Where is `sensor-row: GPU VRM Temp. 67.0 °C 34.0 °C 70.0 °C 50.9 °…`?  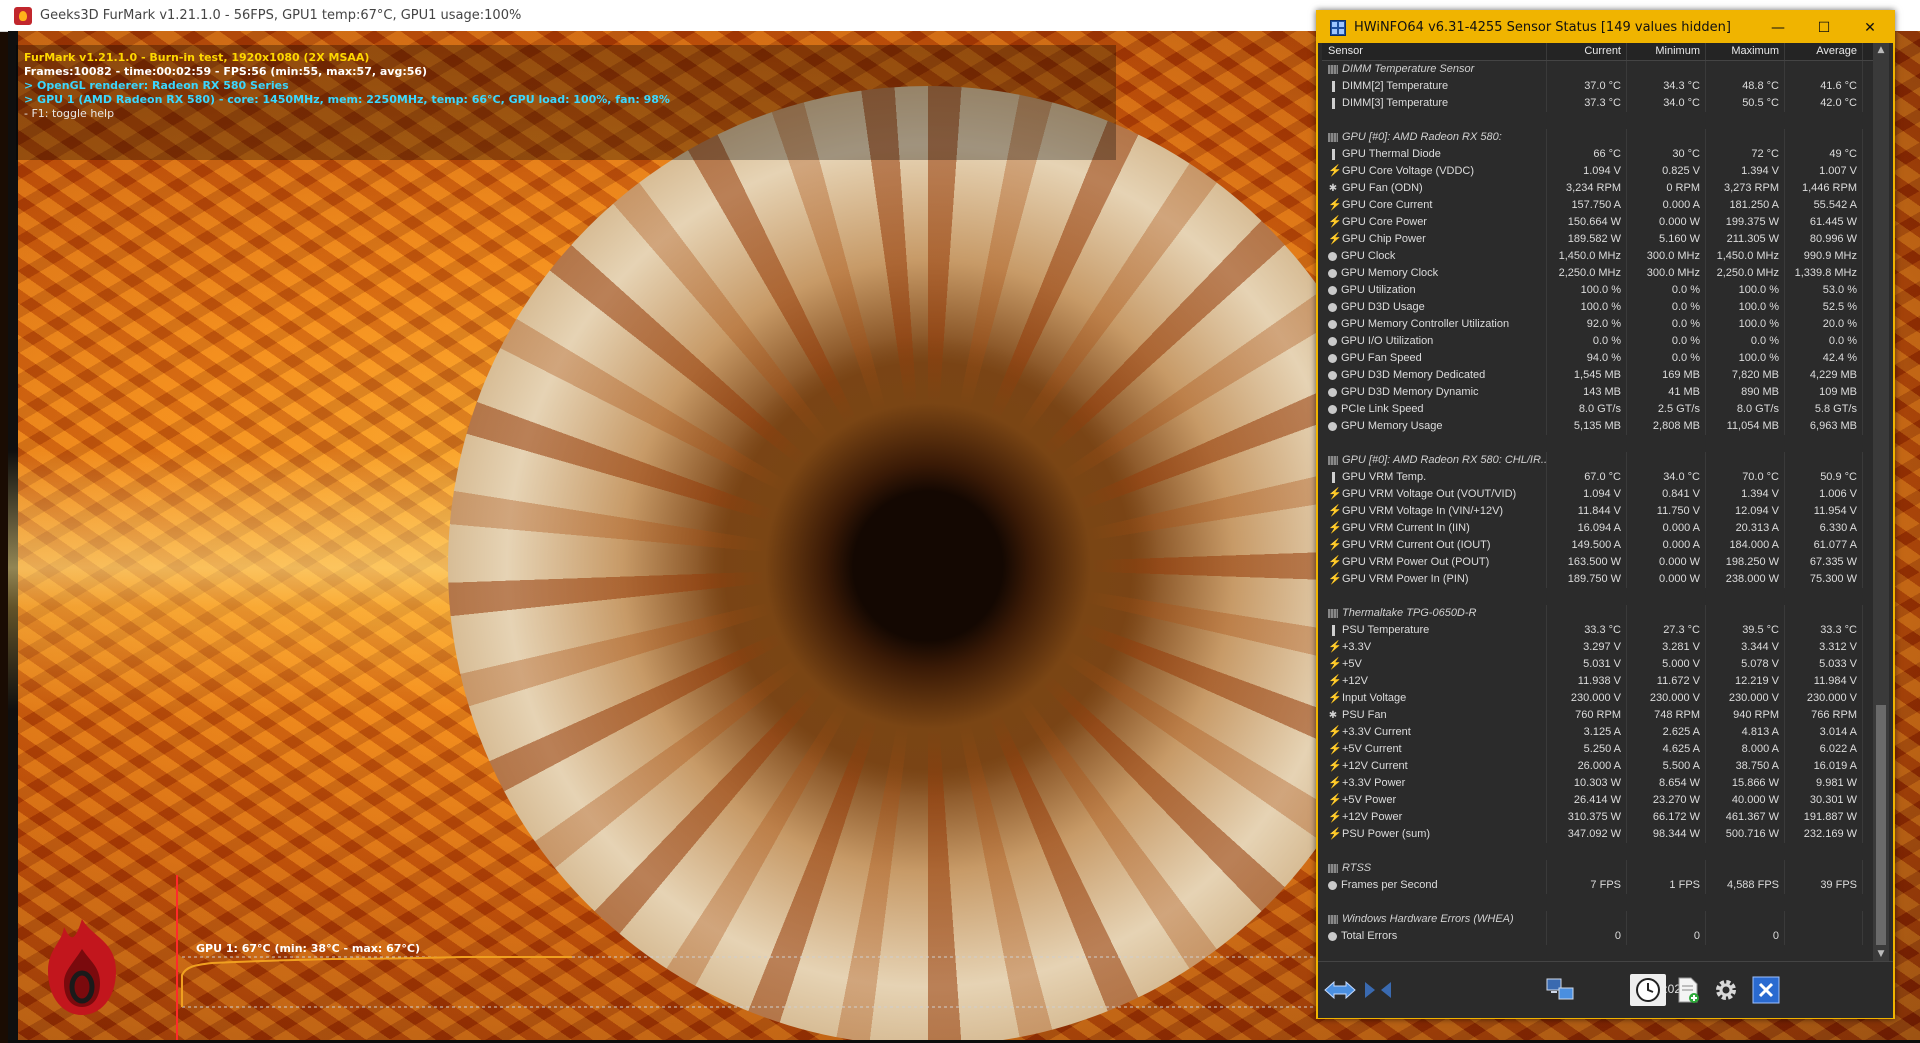 sensor-row: GPU VRM Temp. 67.0 °C 34.0 °C 70.0 °C 50.9 °… is located at coordinates (1597, 477).